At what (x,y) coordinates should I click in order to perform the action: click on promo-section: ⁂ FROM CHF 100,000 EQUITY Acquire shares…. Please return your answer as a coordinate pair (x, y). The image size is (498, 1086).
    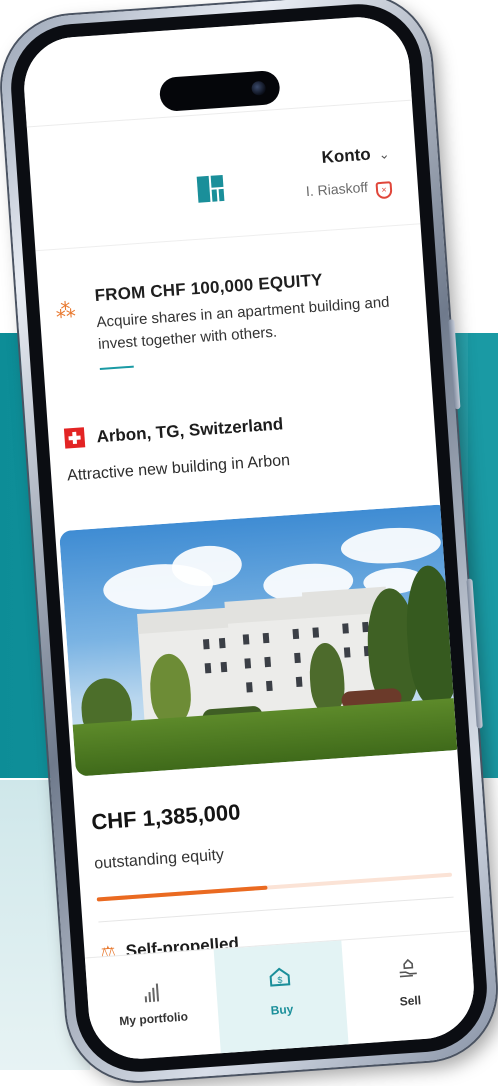
    Looking at the image, I should click on (233, 318).